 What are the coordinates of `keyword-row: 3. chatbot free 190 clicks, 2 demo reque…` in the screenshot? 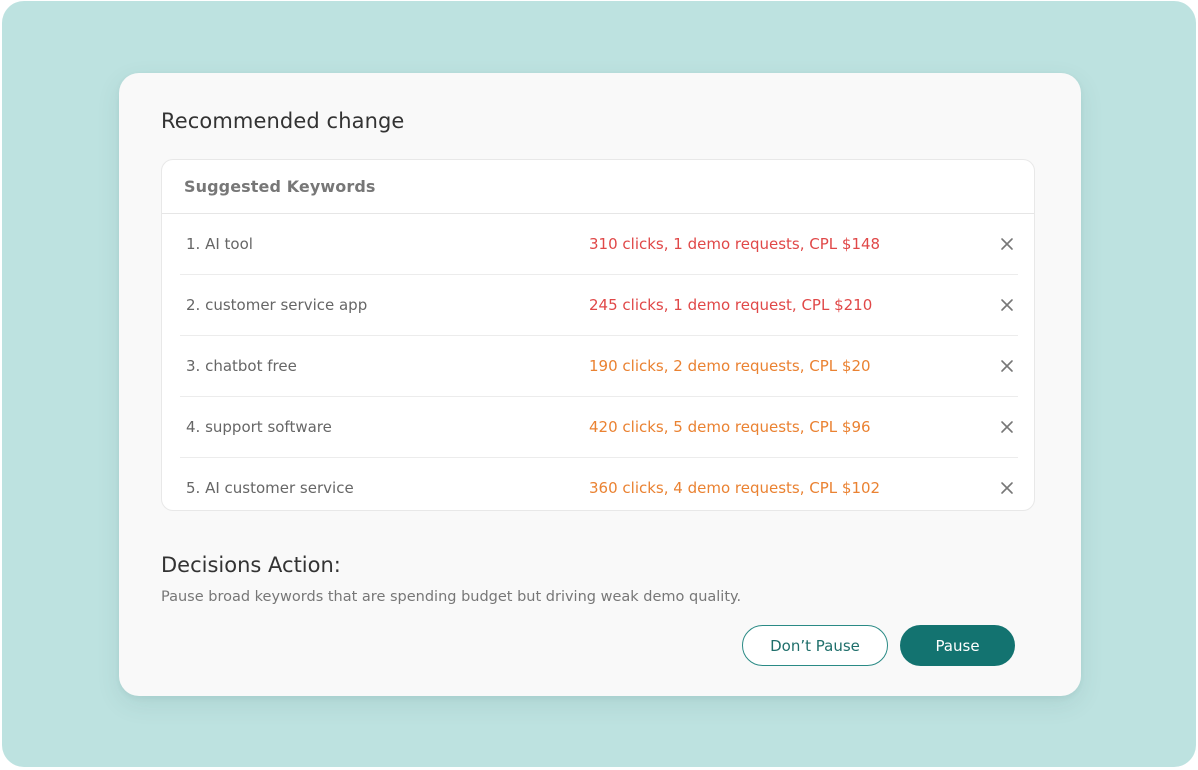 It's located at (599, 366).